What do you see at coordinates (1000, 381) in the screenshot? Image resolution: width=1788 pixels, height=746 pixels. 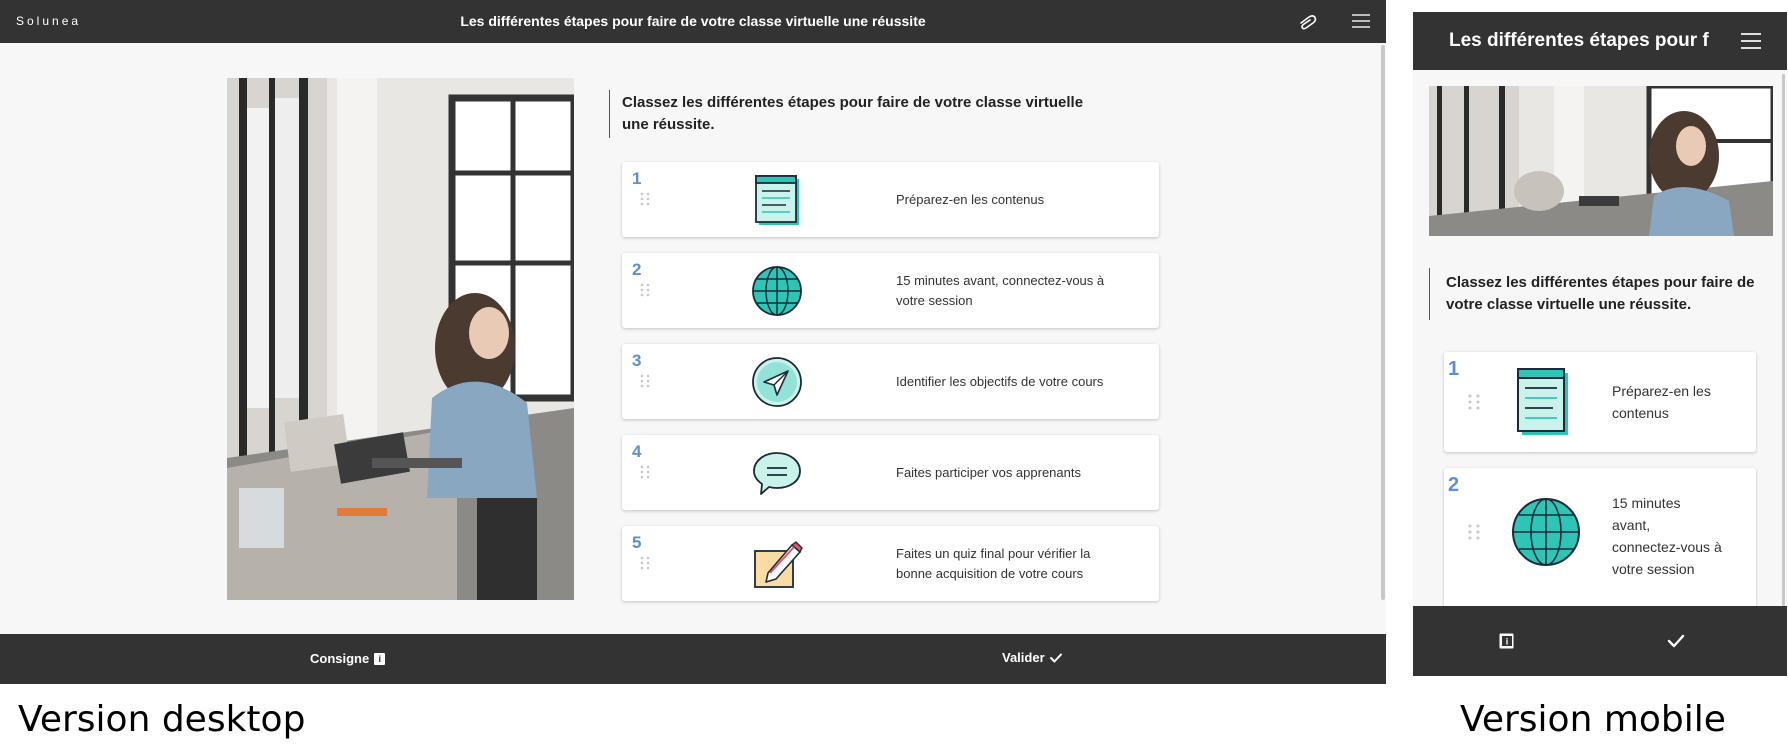 I see `item-label: Identifier les objectifs de votre cours` at bounding box center [1000, 381].